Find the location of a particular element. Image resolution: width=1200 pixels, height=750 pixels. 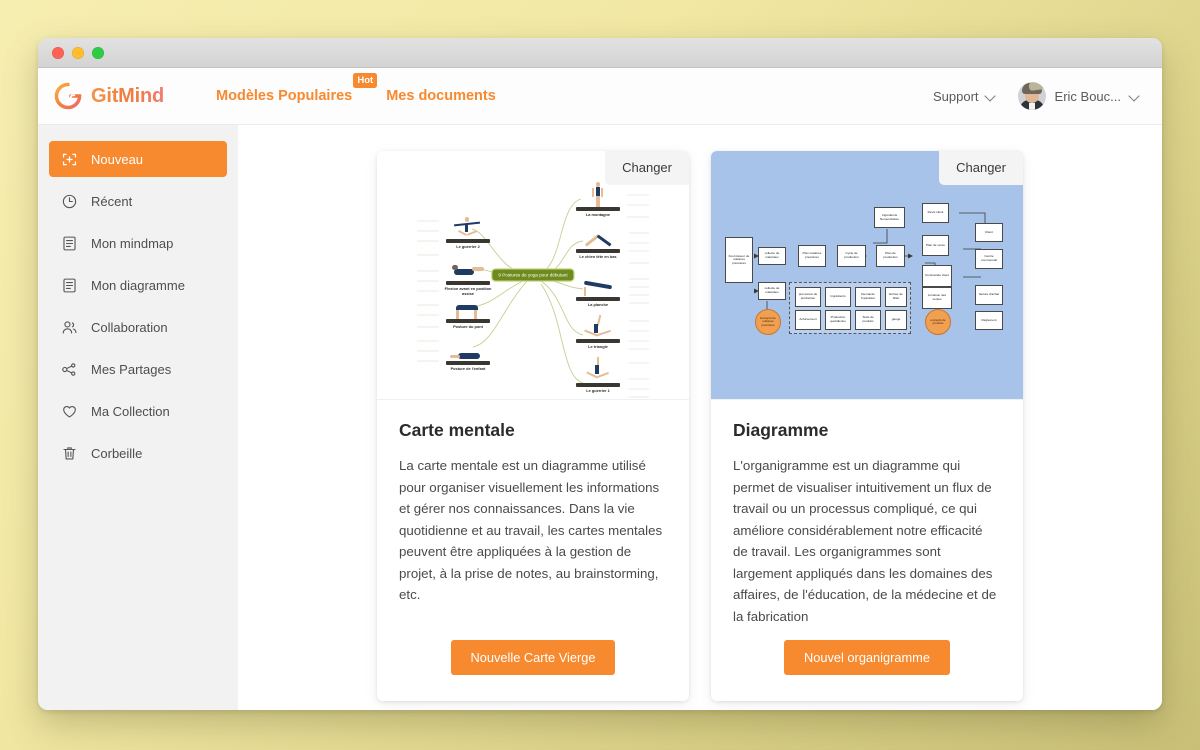

mindmap-node-label: Posture du pont is located at coordinates (468, 326).